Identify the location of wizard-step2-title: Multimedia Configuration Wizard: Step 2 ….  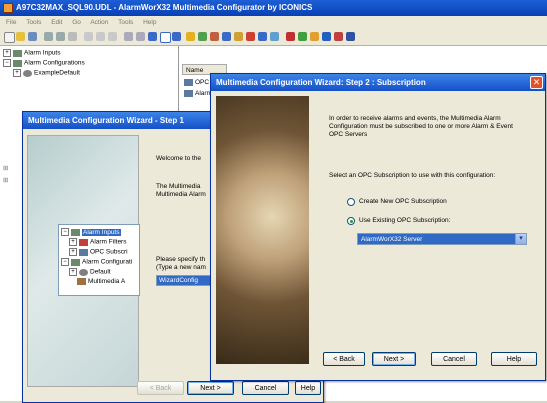
(378, 82).